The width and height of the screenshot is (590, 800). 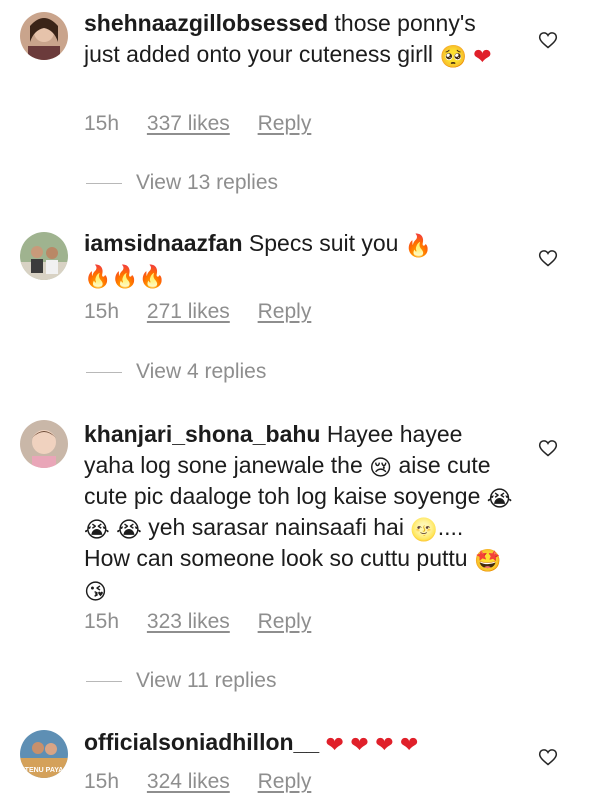 I want to click on comment-body: Specs suit you, so click(x=323, y=243).